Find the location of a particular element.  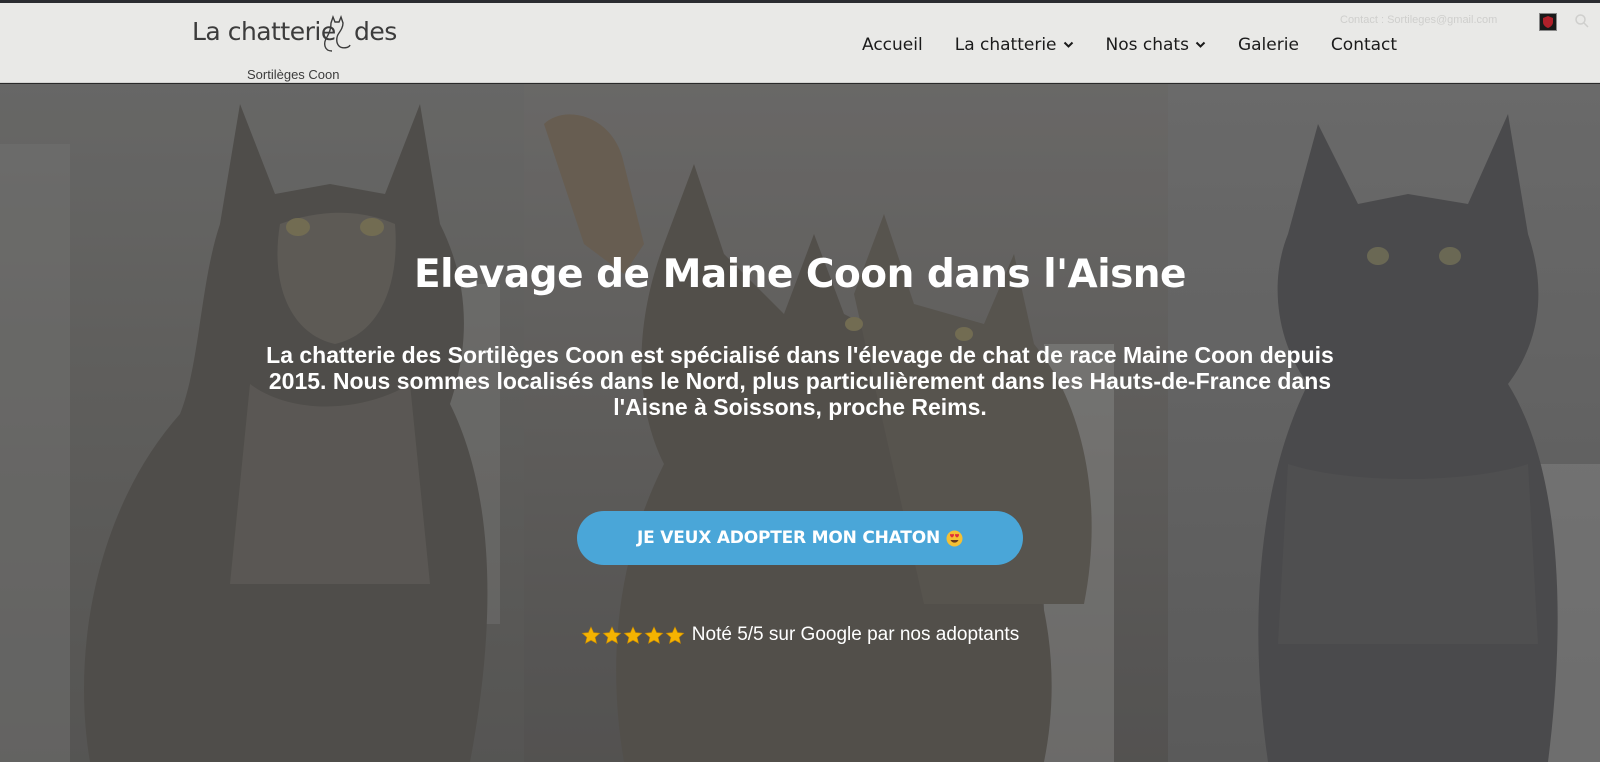

nav-item-label: Nos chats is located at coordinates (1147, 45).